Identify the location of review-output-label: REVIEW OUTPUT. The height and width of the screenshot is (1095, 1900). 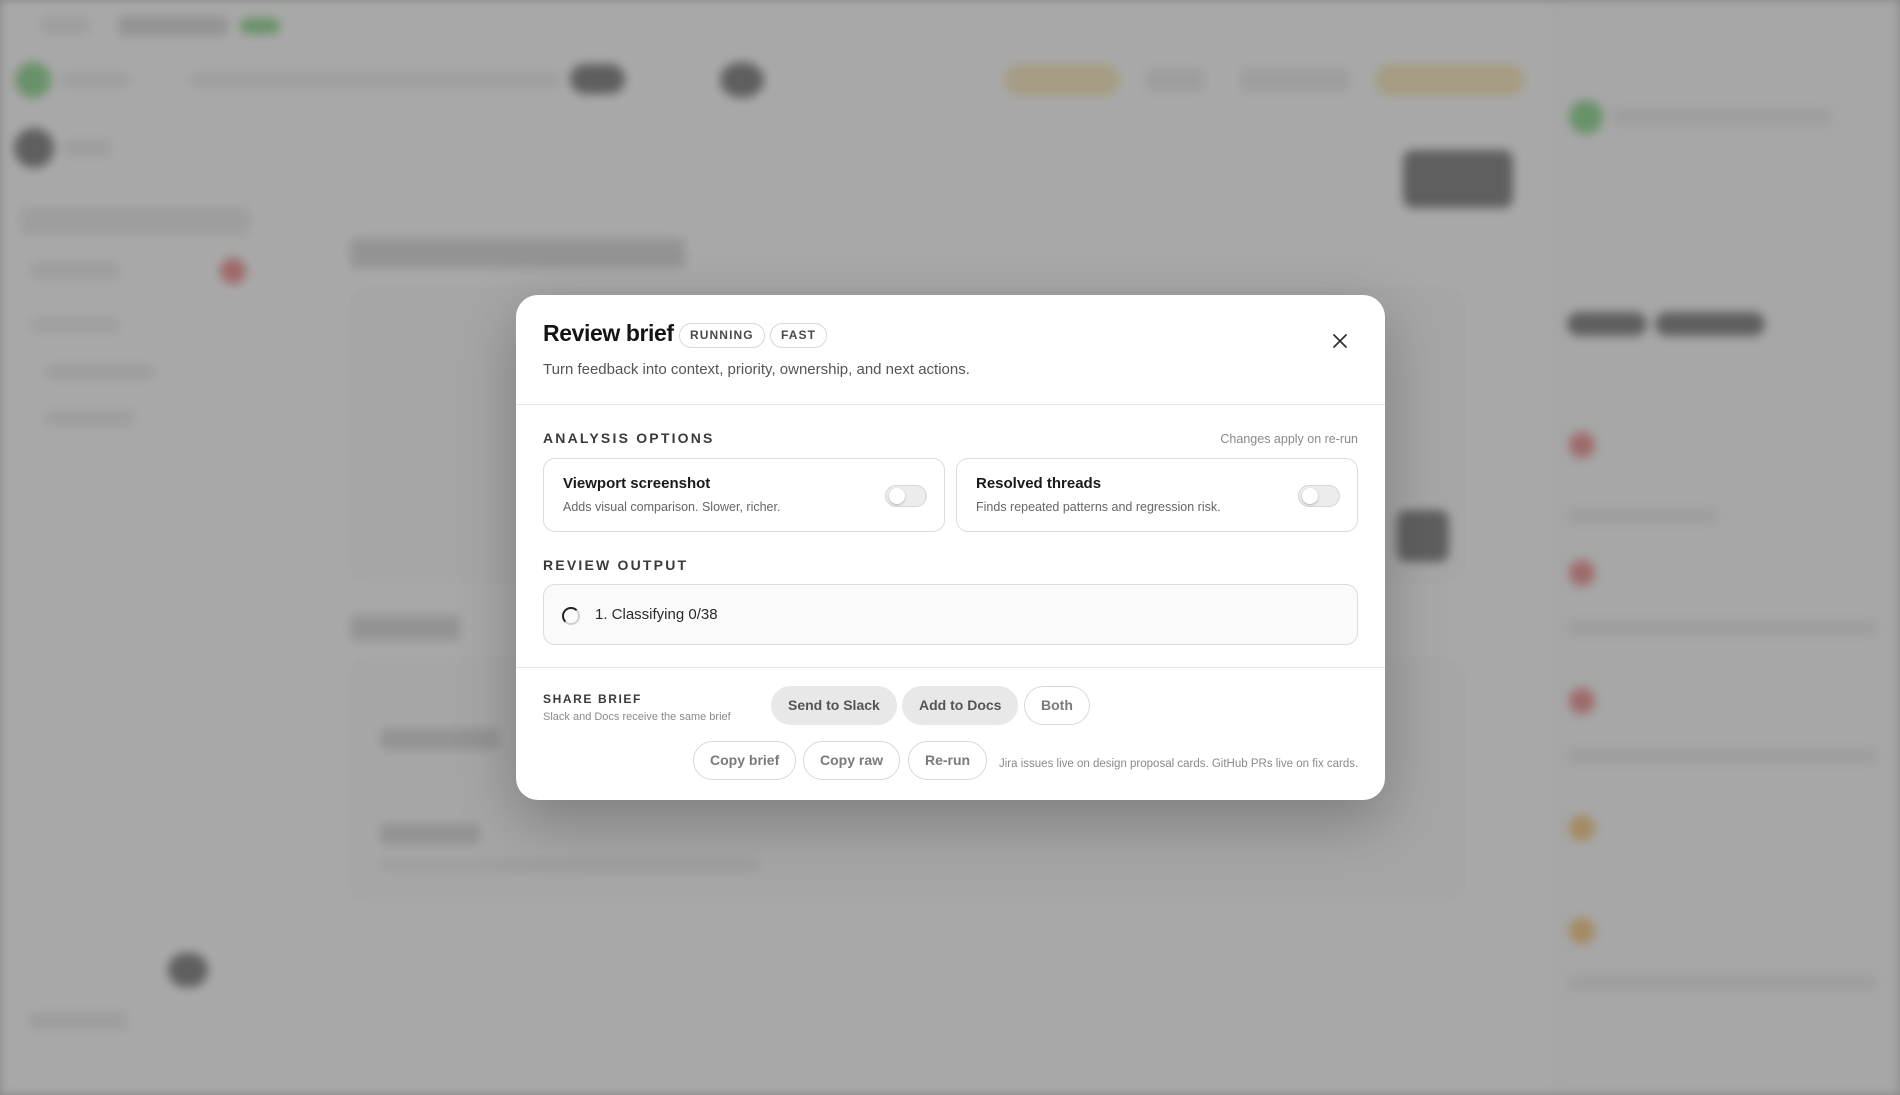
(616, 565).